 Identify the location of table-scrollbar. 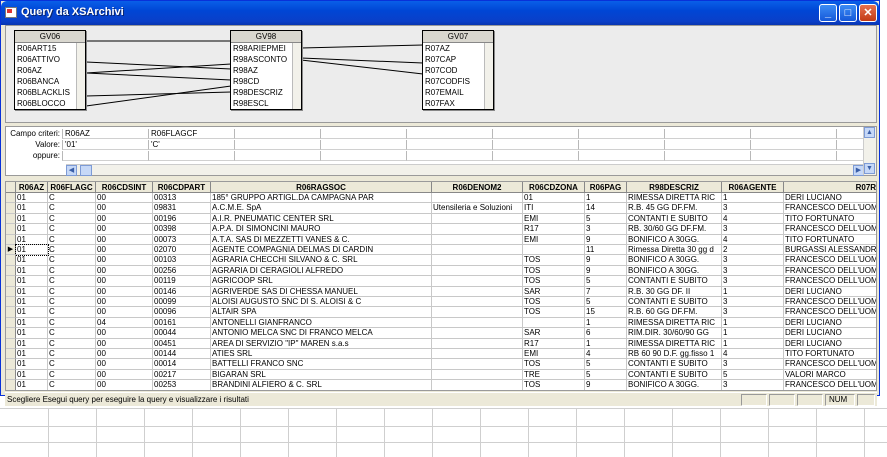
(80, 76).